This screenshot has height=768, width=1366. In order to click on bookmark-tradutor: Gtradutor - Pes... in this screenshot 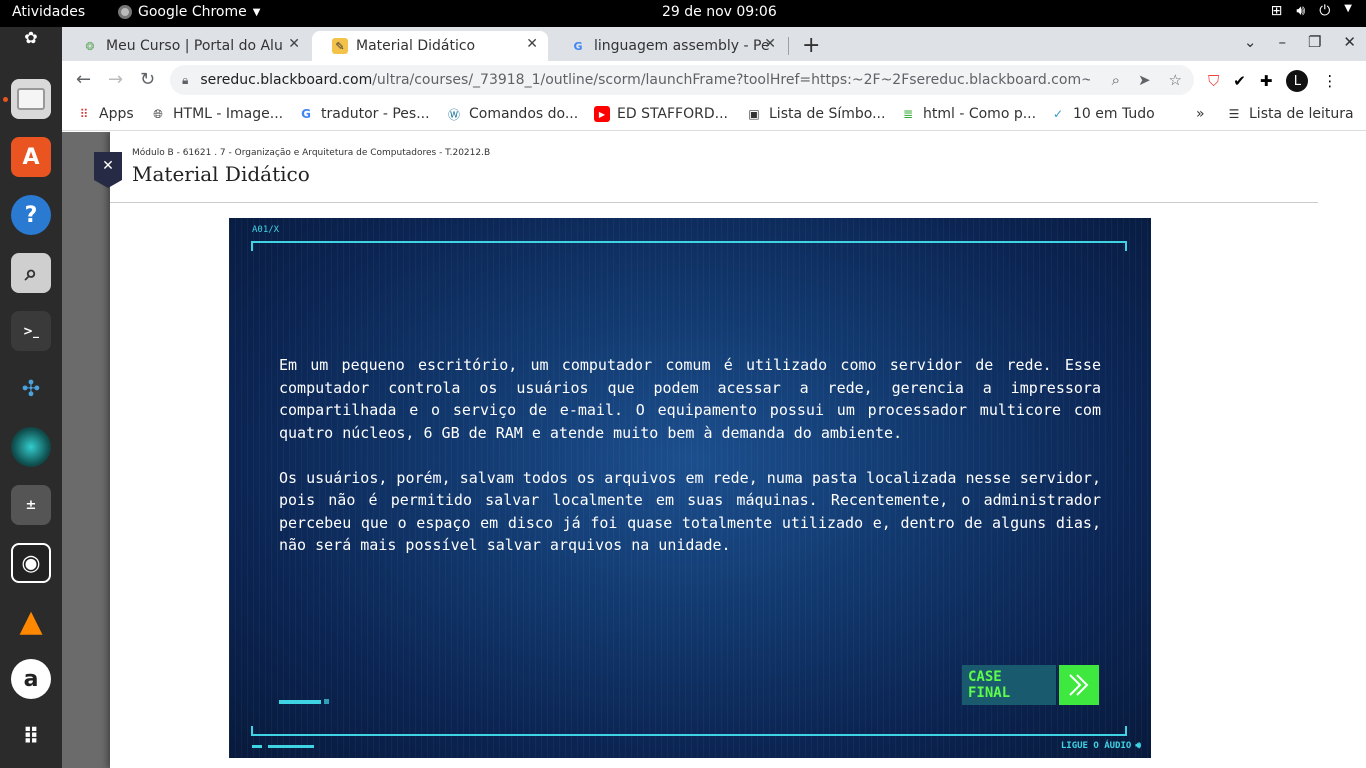, I will do `click(364, 114)`.